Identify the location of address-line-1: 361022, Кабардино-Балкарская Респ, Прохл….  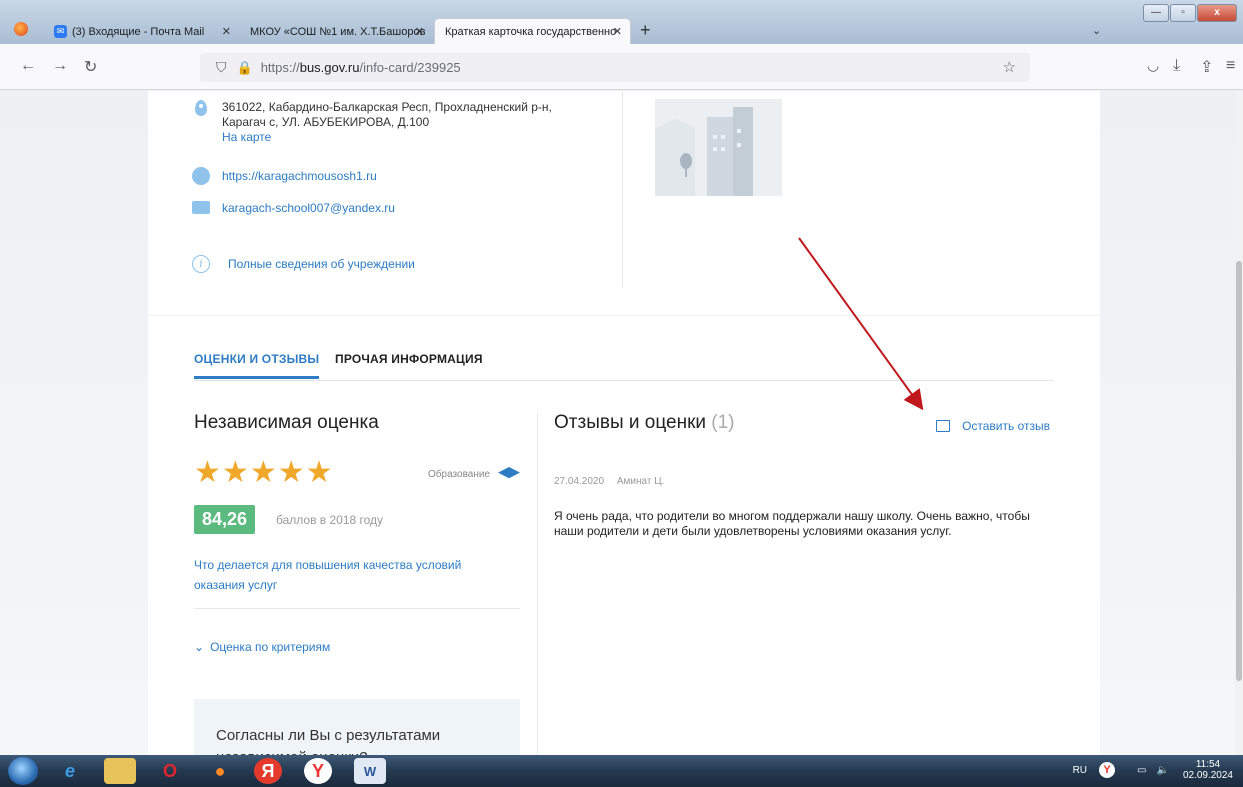
(387, 107).